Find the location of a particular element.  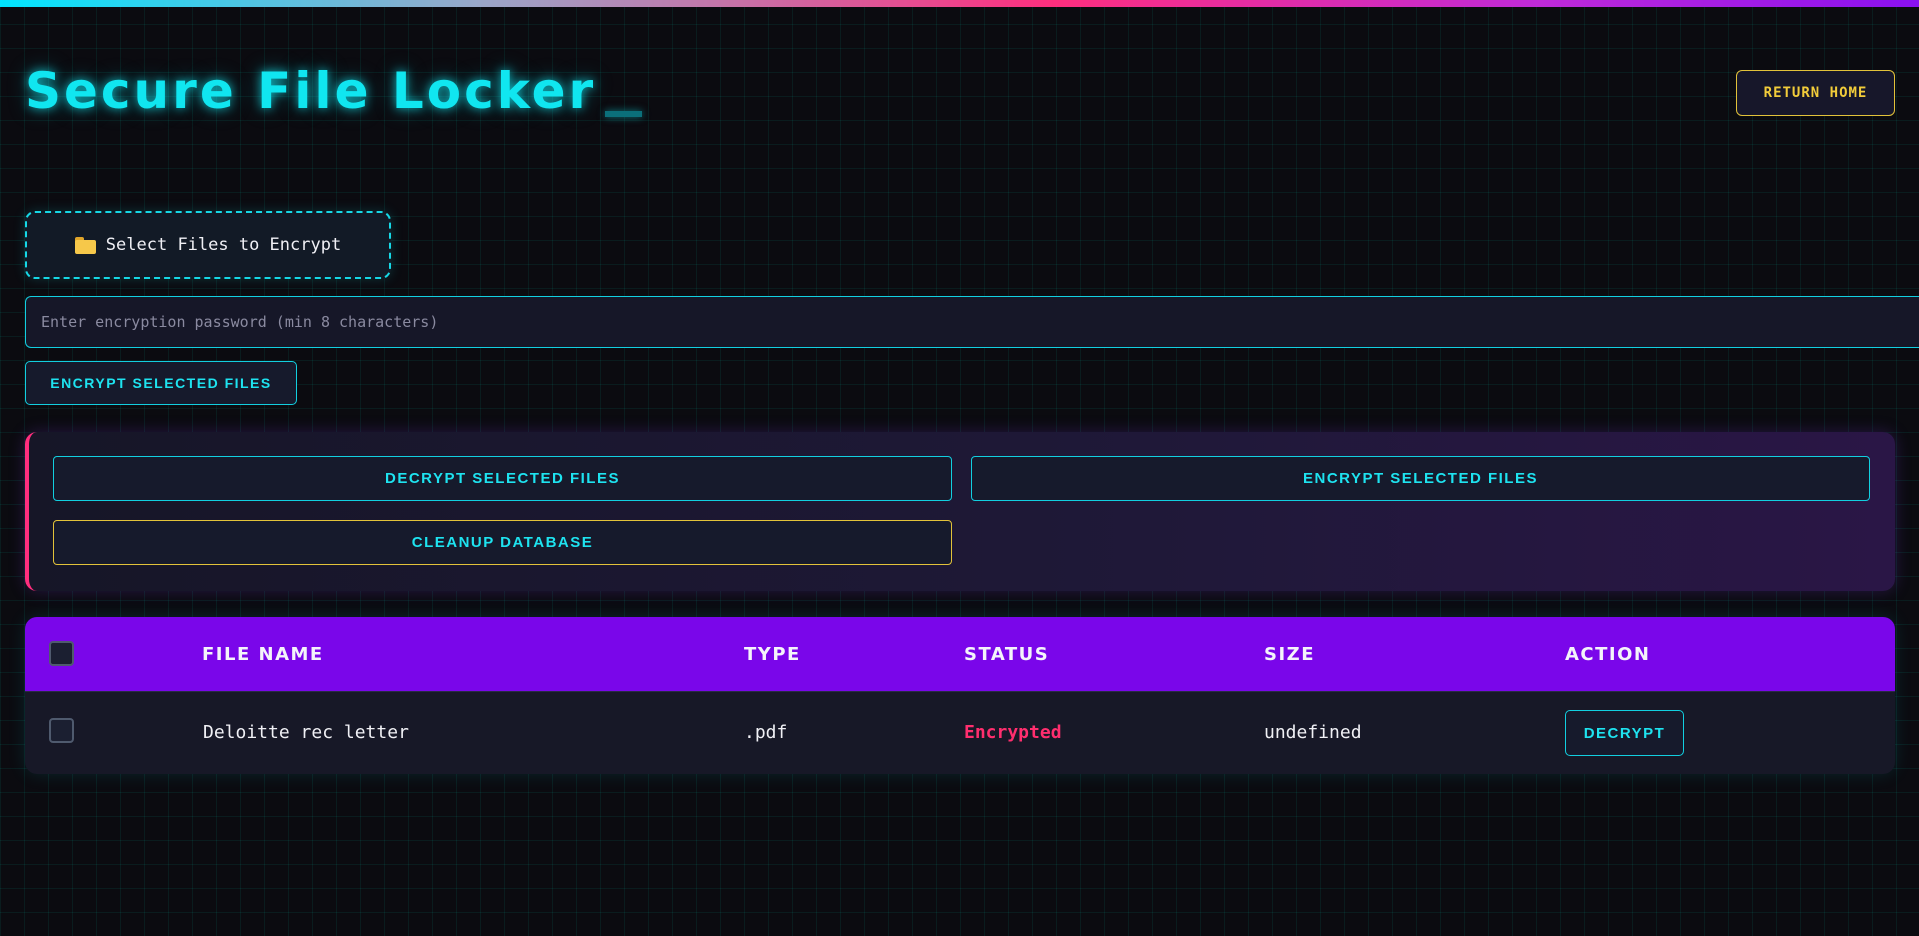

column-header-type: TYPE is located at coordinates (772, 654).